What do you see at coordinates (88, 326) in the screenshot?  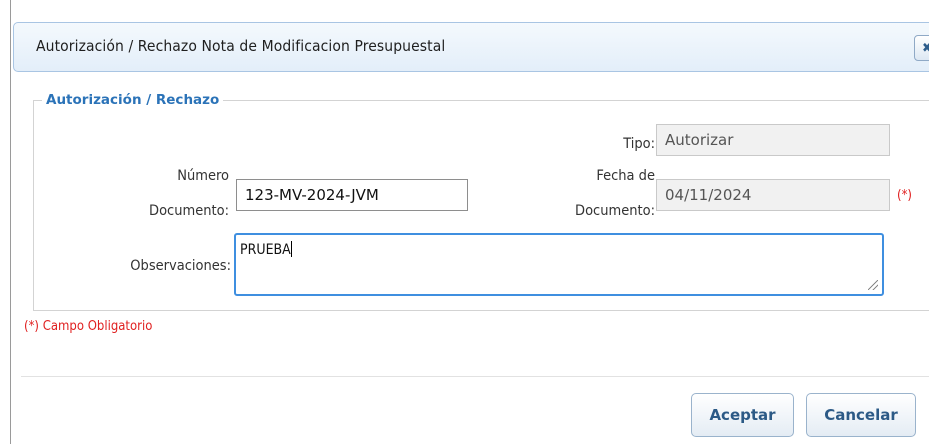 I see `required-note: (*) Campo Obligatorio` at bounding box center [88, 326].